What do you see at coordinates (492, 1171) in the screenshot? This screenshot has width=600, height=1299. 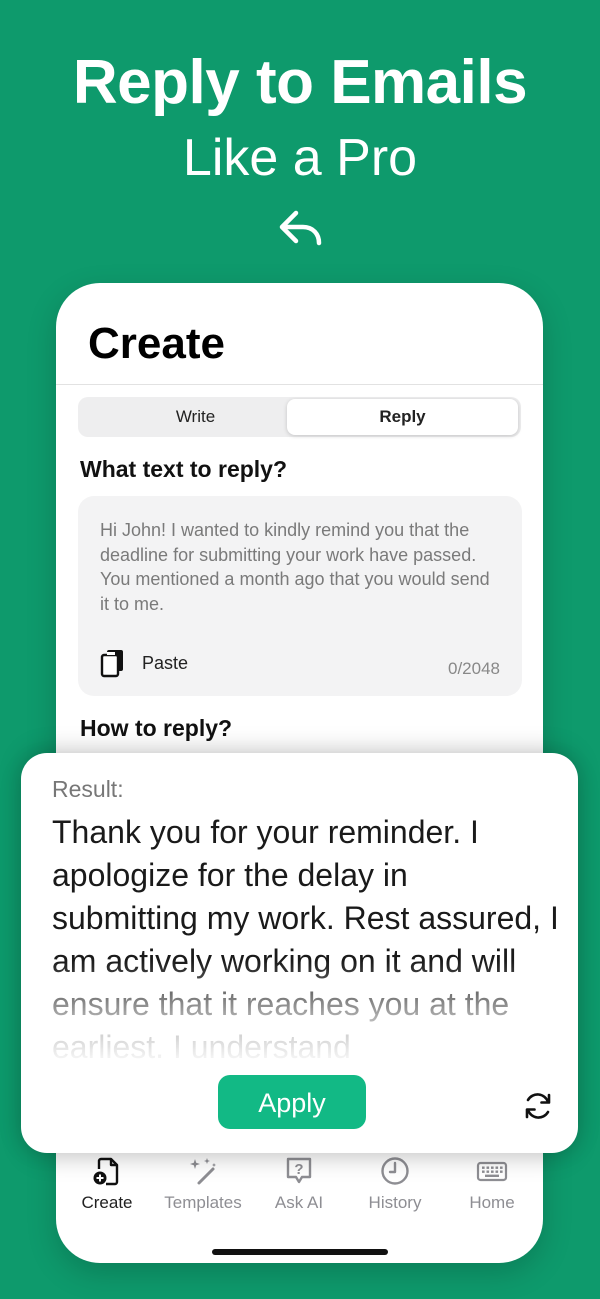 I see `keyboard-icon` at bounding box center [492, 1171].